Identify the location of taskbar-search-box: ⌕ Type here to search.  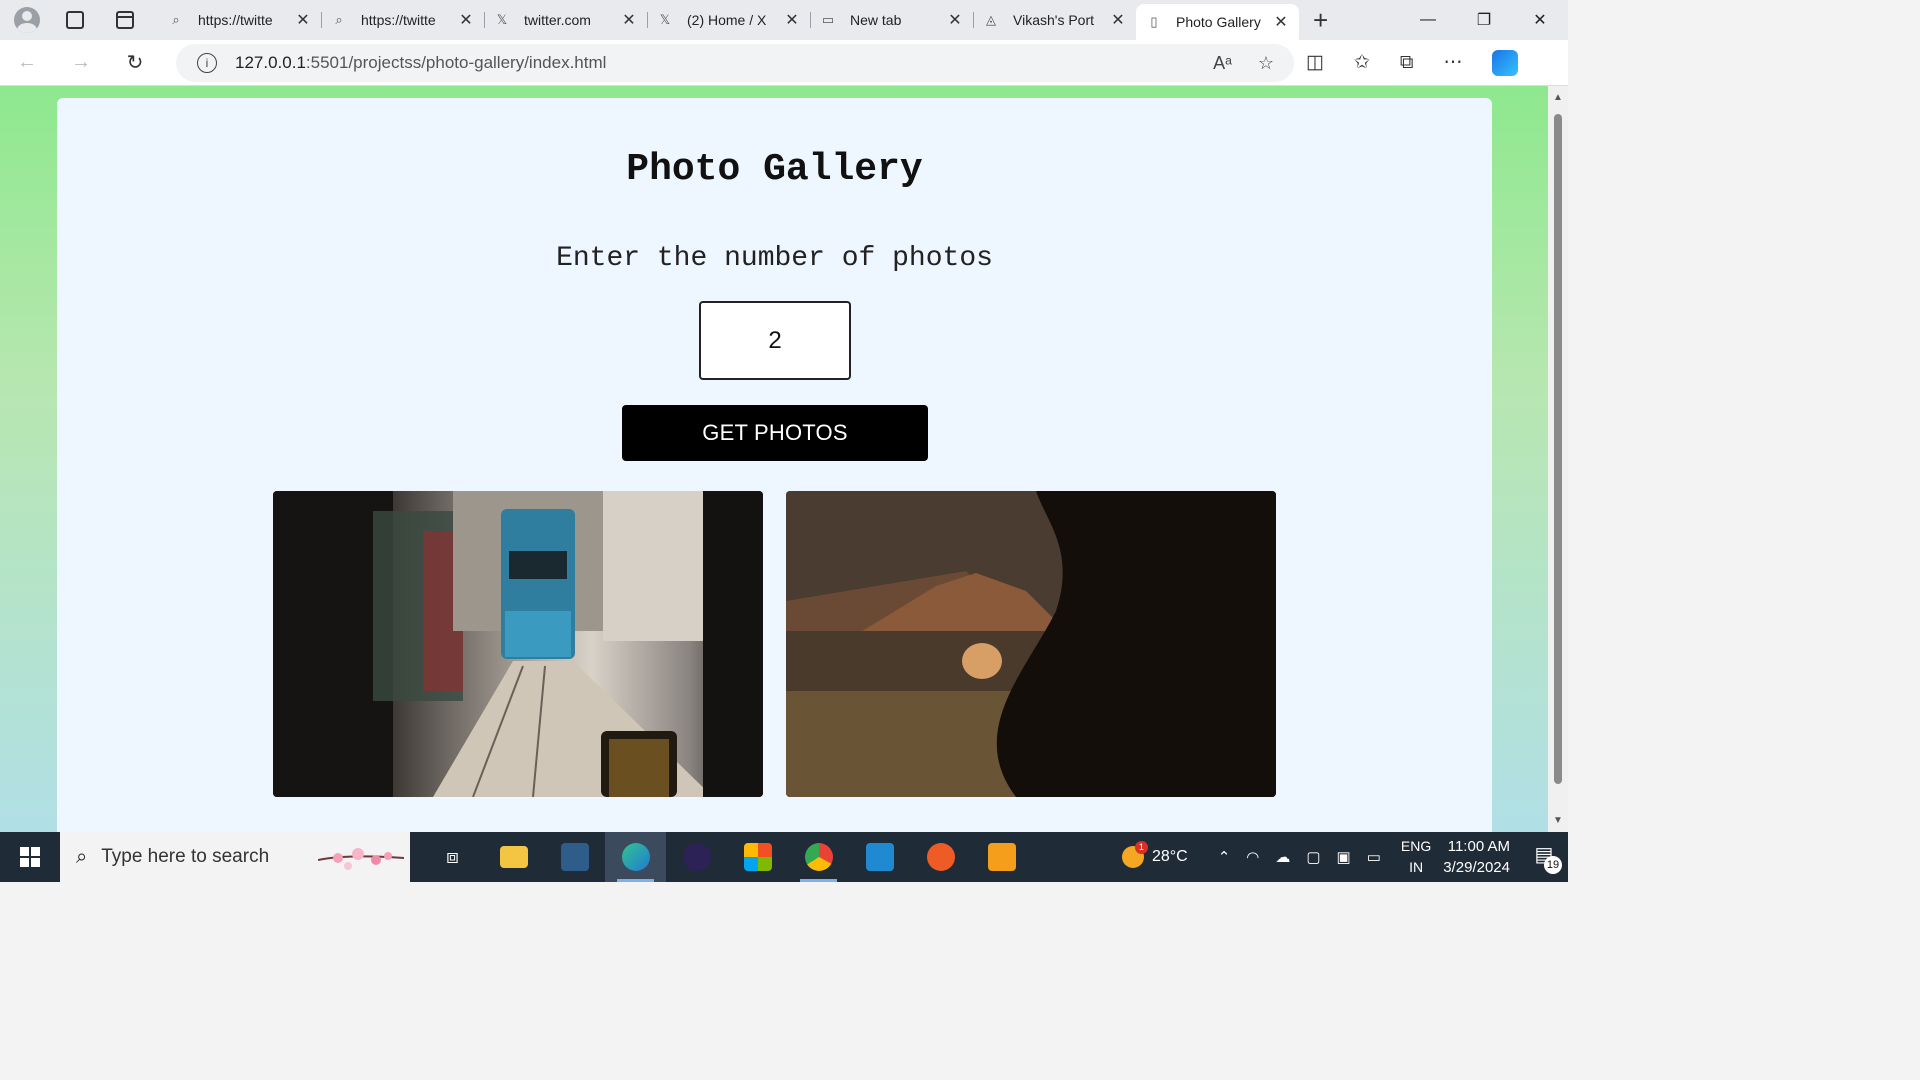
(235, 857).